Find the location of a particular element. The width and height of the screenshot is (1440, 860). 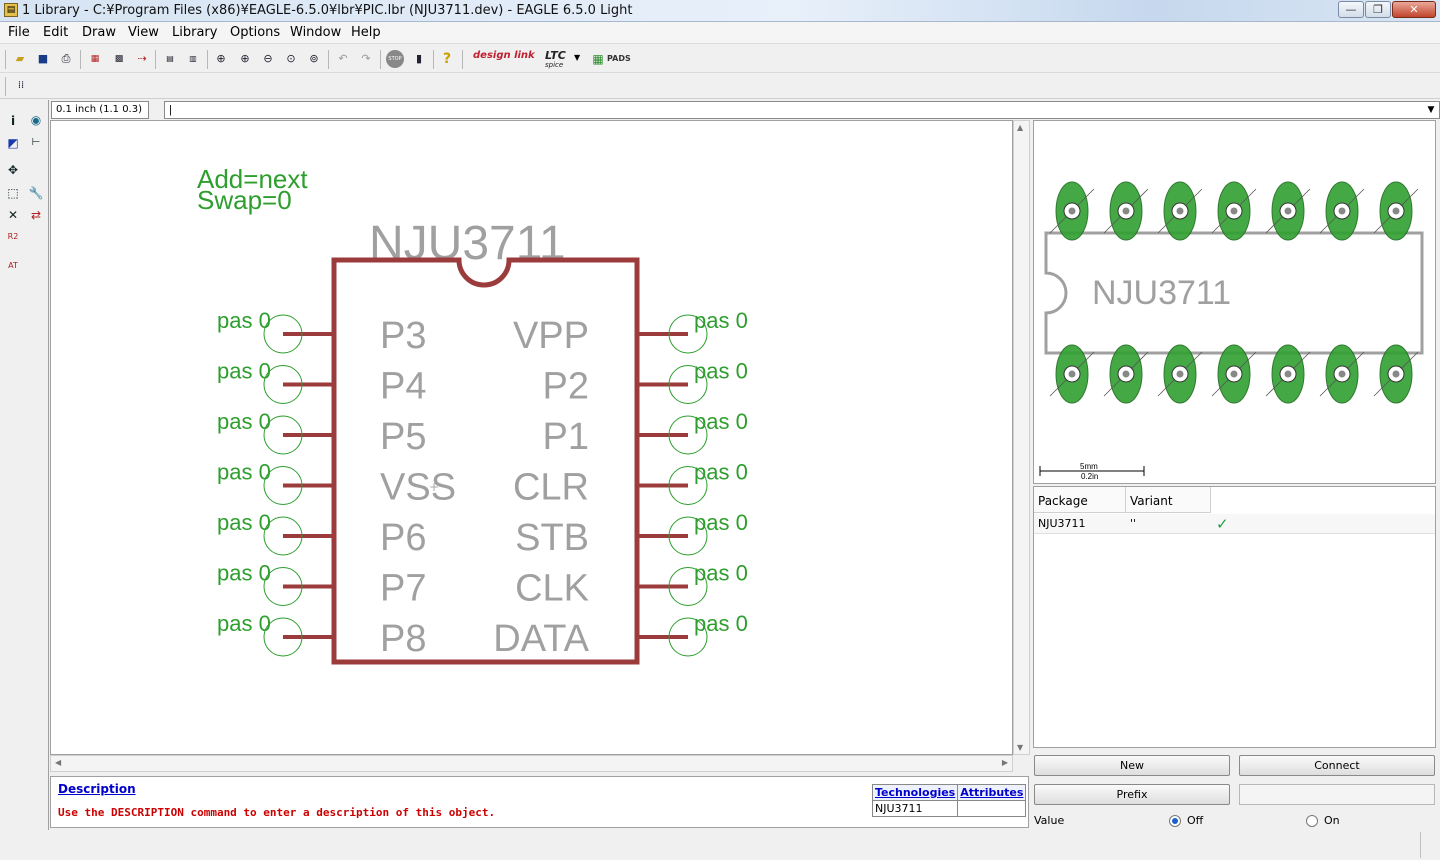

table-row: NJU3711 '' ✓ is located at coordinates (1234, 524).